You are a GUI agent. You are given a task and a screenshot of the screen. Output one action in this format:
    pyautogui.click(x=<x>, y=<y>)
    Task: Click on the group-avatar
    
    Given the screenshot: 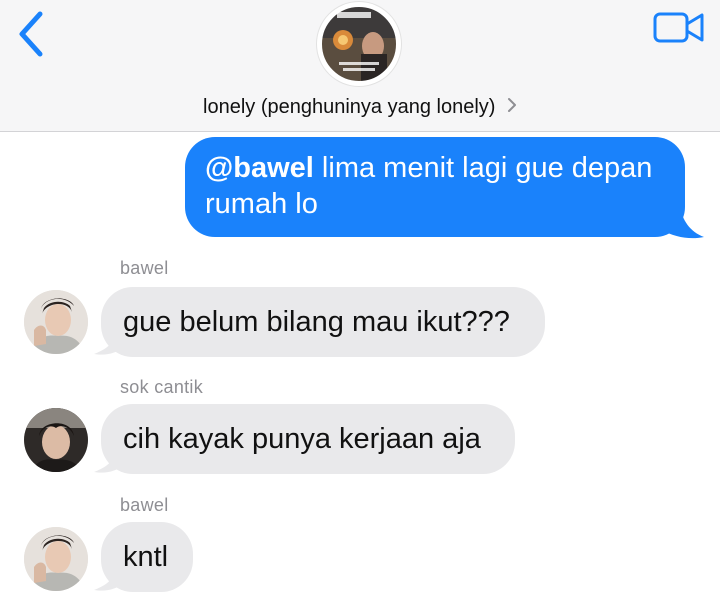 What is the action you would take?
    pyautogui.click(x=359, y=44)
    